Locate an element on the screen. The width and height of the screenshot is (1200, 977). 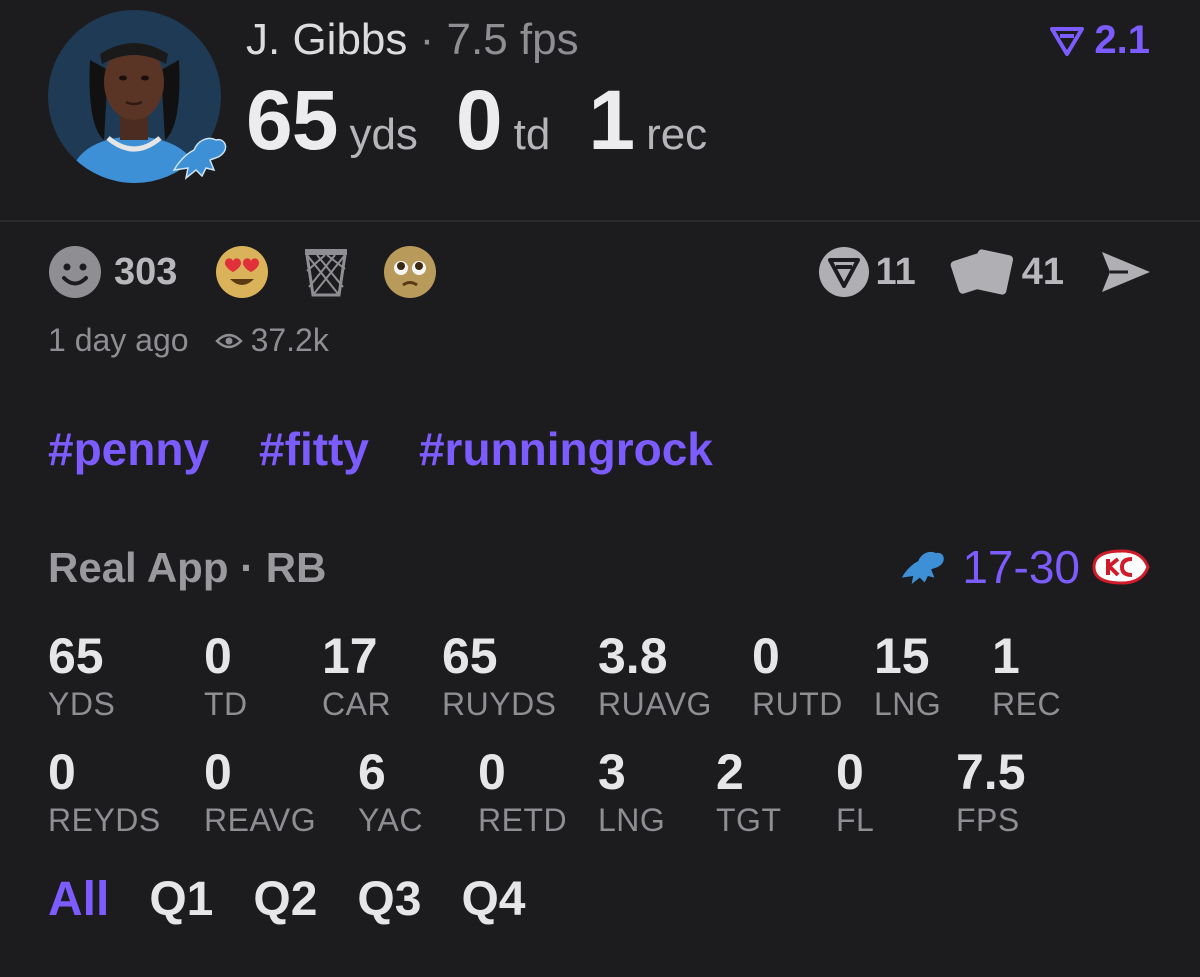
stat-car: 17 CAR is located at coordinates (356, 676).